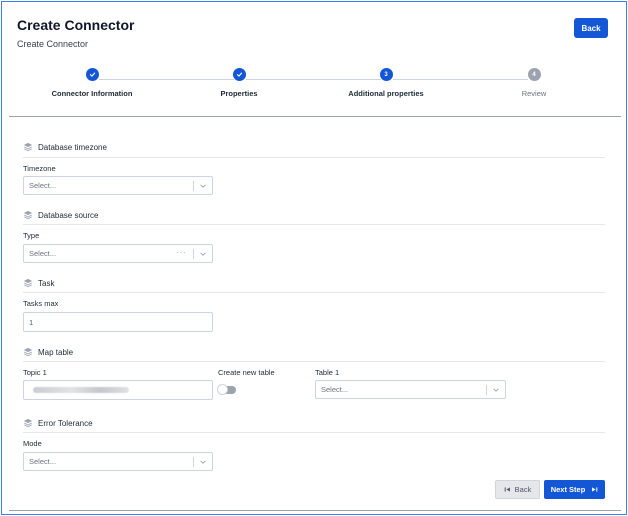 Image resolution: width=628 pixels, height=516 pixels. I want to click on footer-back-label: Back, so click(523, 489).